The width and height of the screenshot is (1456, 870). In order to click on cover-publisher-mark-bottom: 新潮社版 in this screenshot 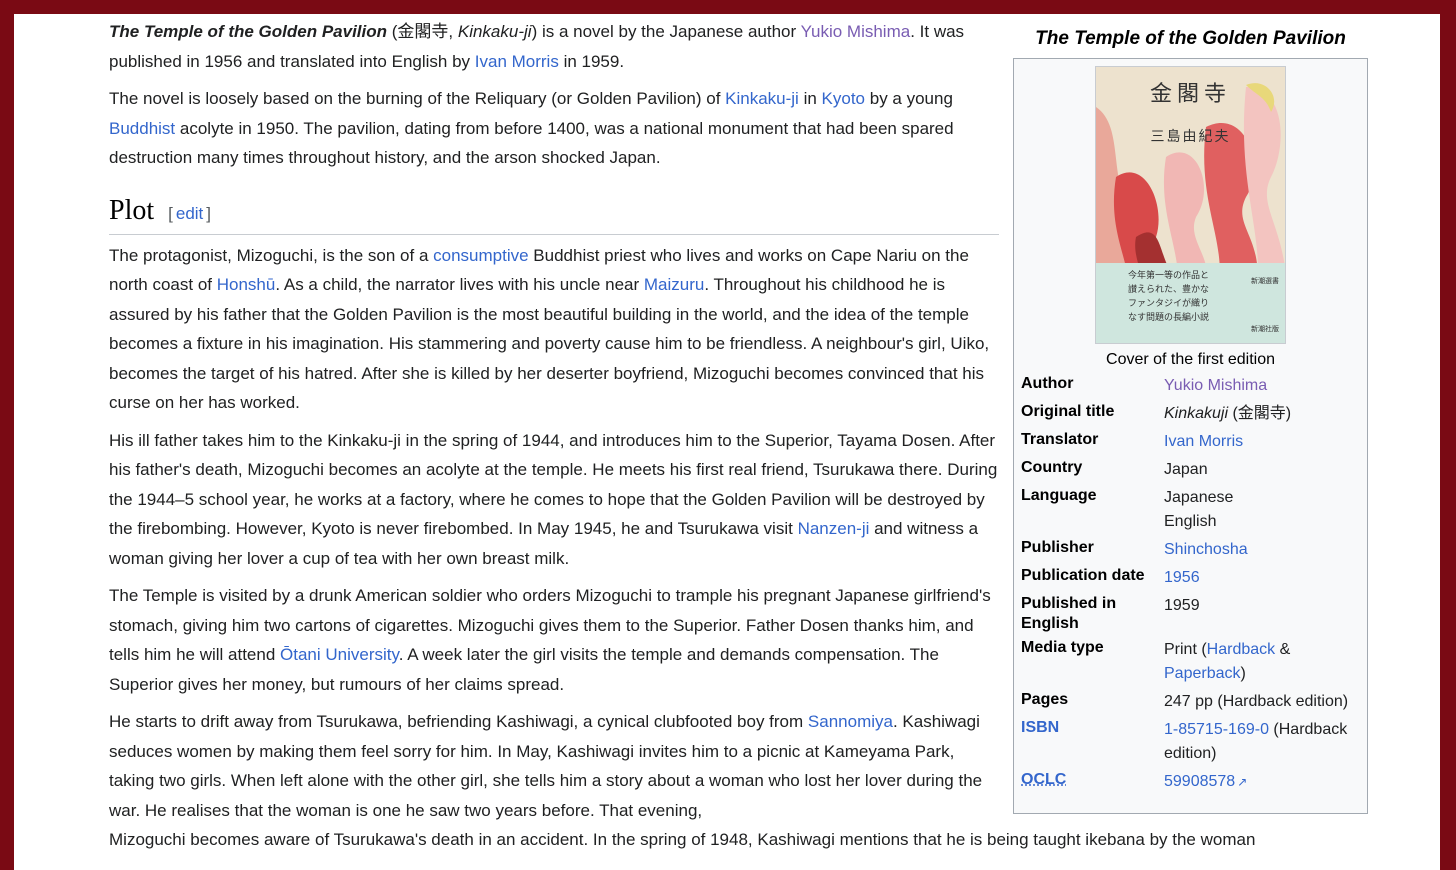, I will do `click(1265, 329)`.